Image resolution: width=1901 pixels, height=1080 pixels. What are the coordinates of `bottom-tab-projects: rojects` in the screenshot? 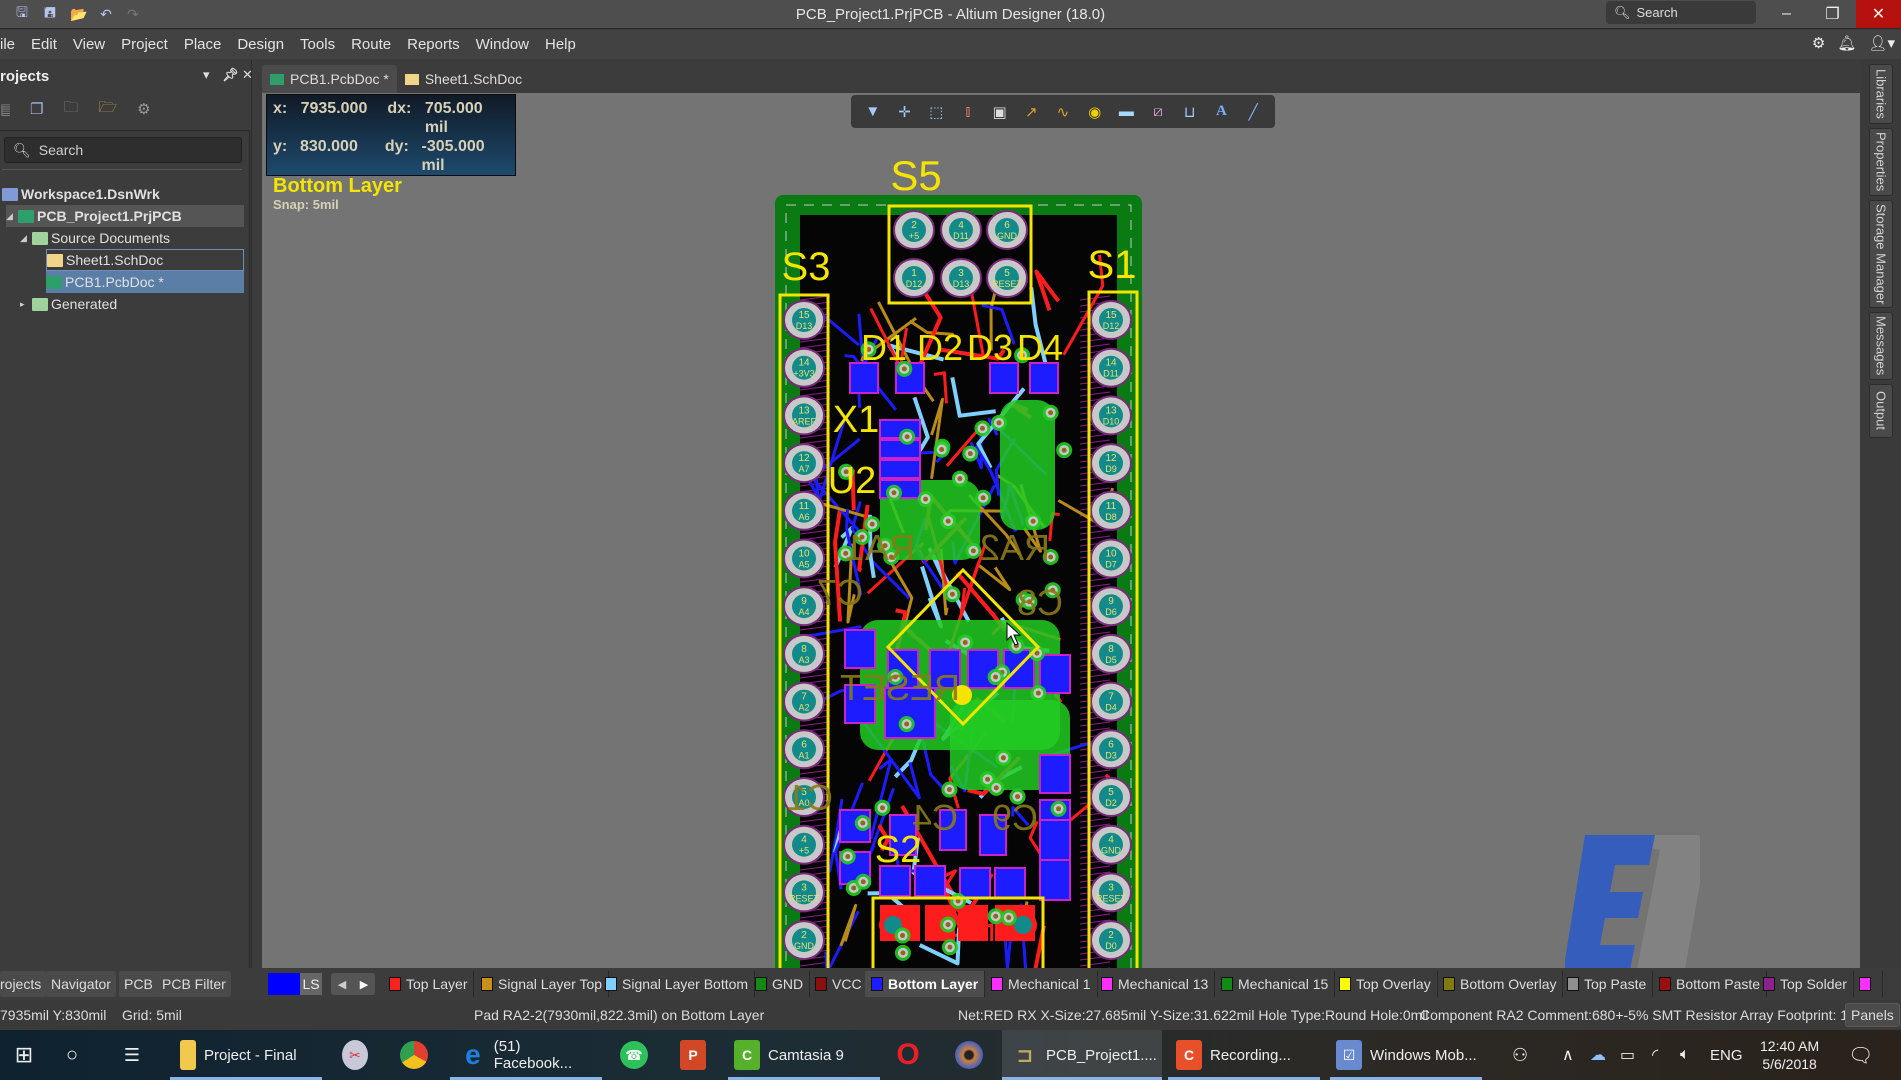 It's located at (23, 984).